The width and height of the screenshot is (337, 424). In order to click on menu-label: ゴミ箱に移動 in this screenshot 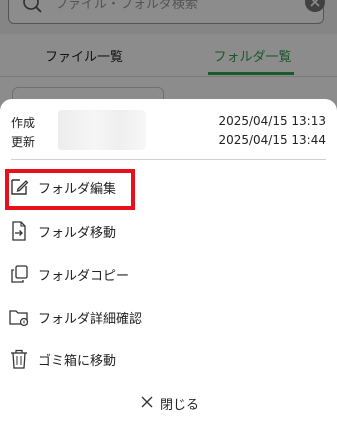, I will do `click(77, 361)`.